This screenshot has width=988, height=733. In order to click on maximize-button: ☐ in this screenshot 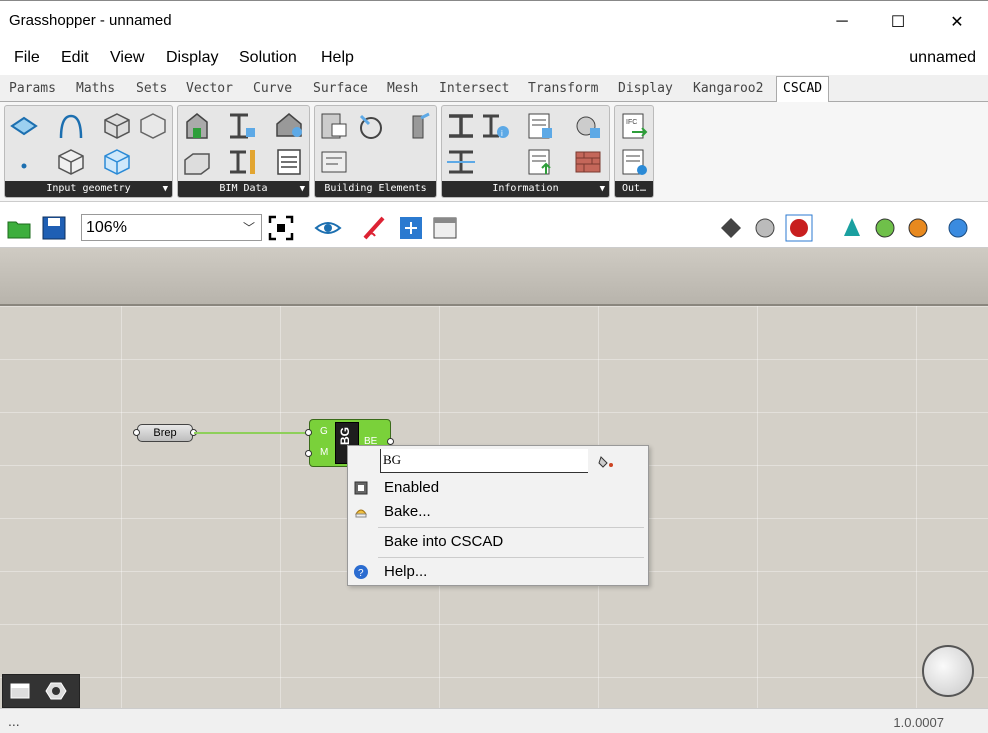, I will do `click(898, 22)`.